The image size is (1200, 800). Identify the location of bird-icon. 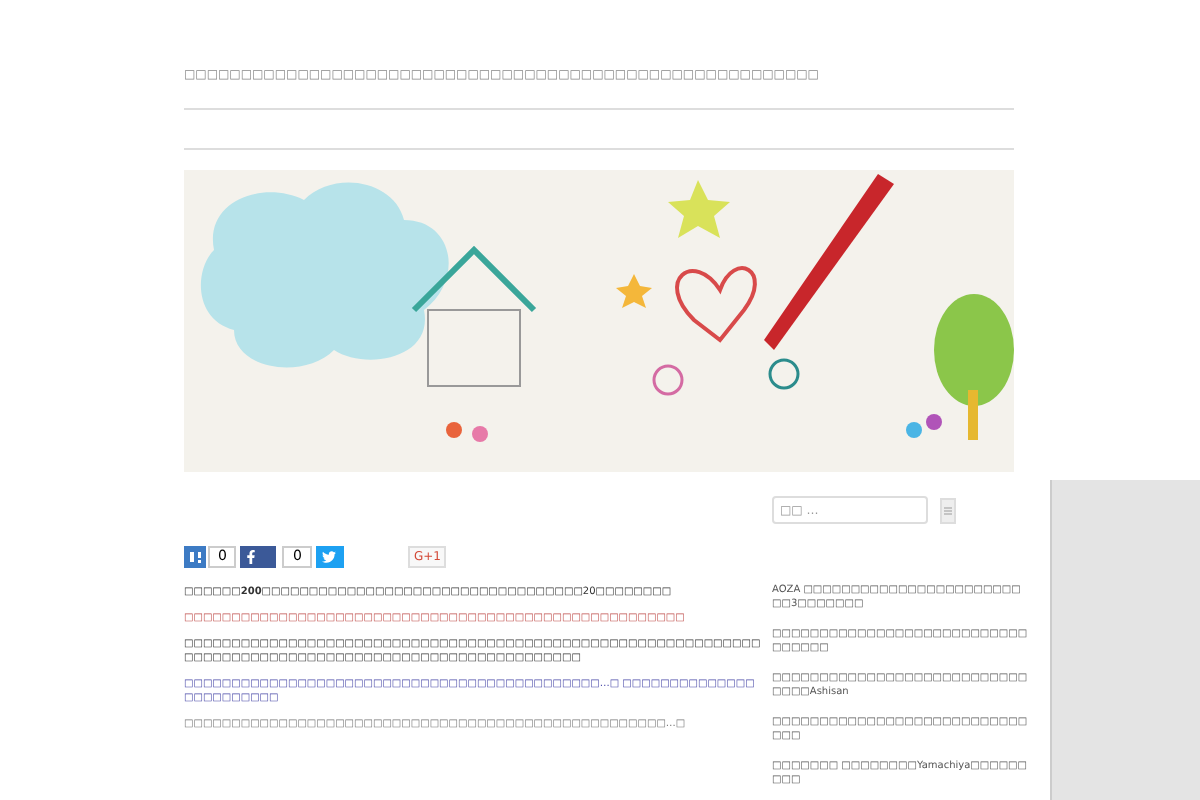
(329, 557).